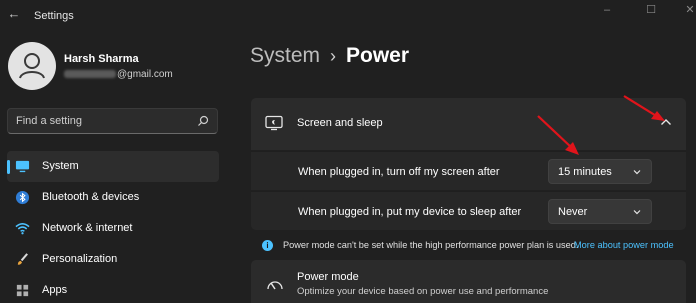 The width and height of the screenshot is (696, 303). Describe the element at coordinates (378, 55) in the screenshot. I see `page-title: Power` at that location.